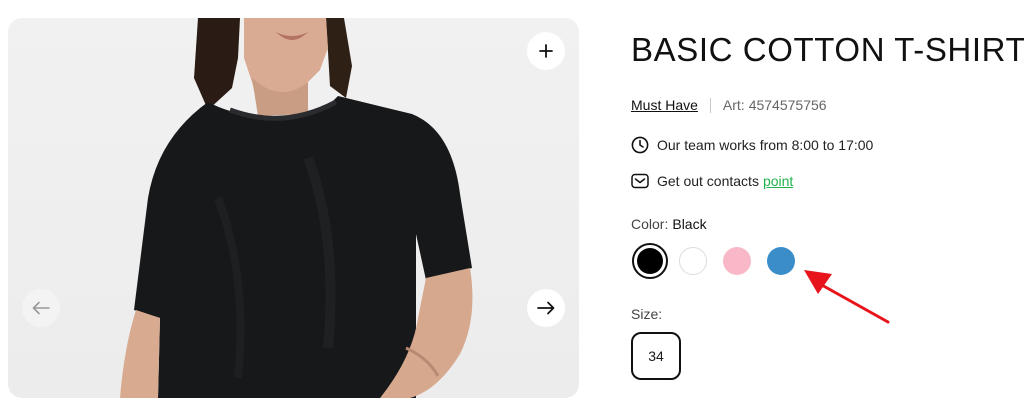 The height and width of the screenshot is (398, 1024). Describe the element at coordinates (778, 181) in the screenshot. I see `contacts-point-link: point` at that location.